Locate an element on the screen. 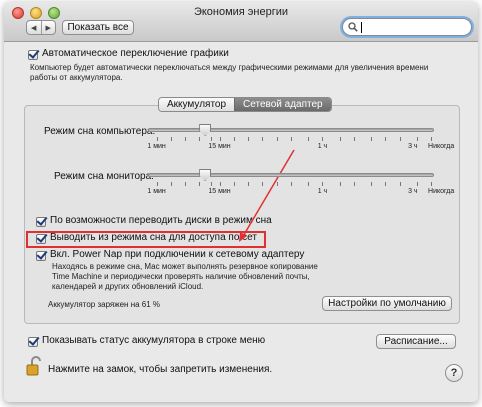  sleep-display-track is located at coordinates (291, 175).